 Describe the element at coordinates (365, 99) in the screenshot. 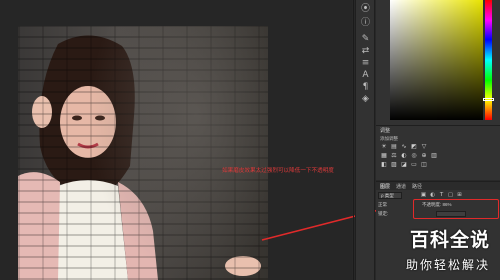

I see `3d-icon: ◈` at that location.